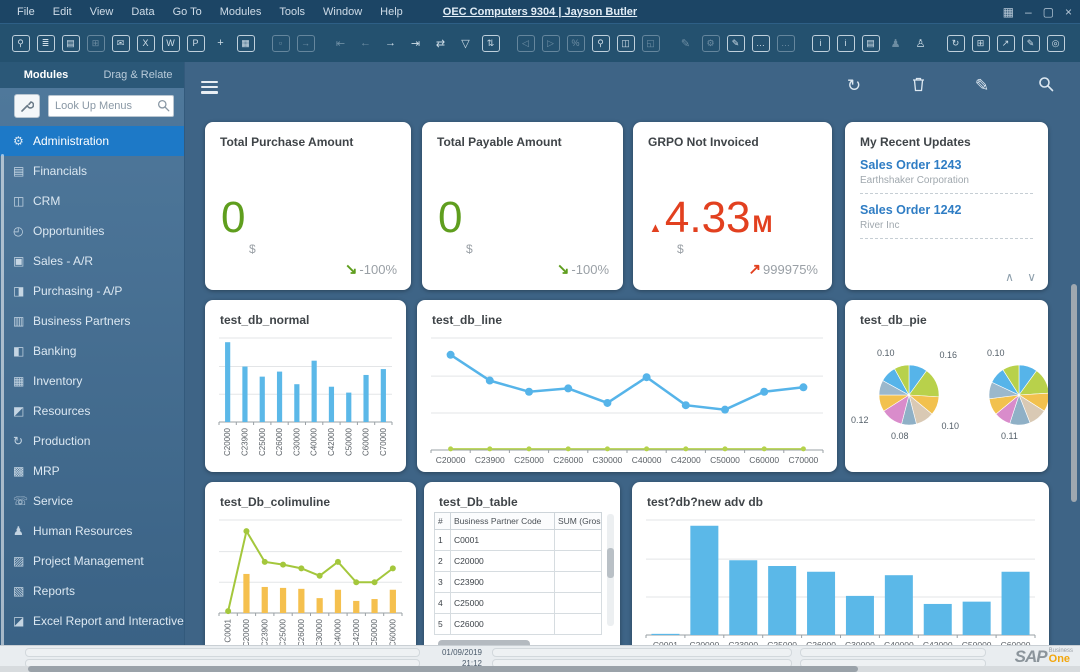  I want to click on sidebar-item-reports: ▧ Reports, so click(92, 591).